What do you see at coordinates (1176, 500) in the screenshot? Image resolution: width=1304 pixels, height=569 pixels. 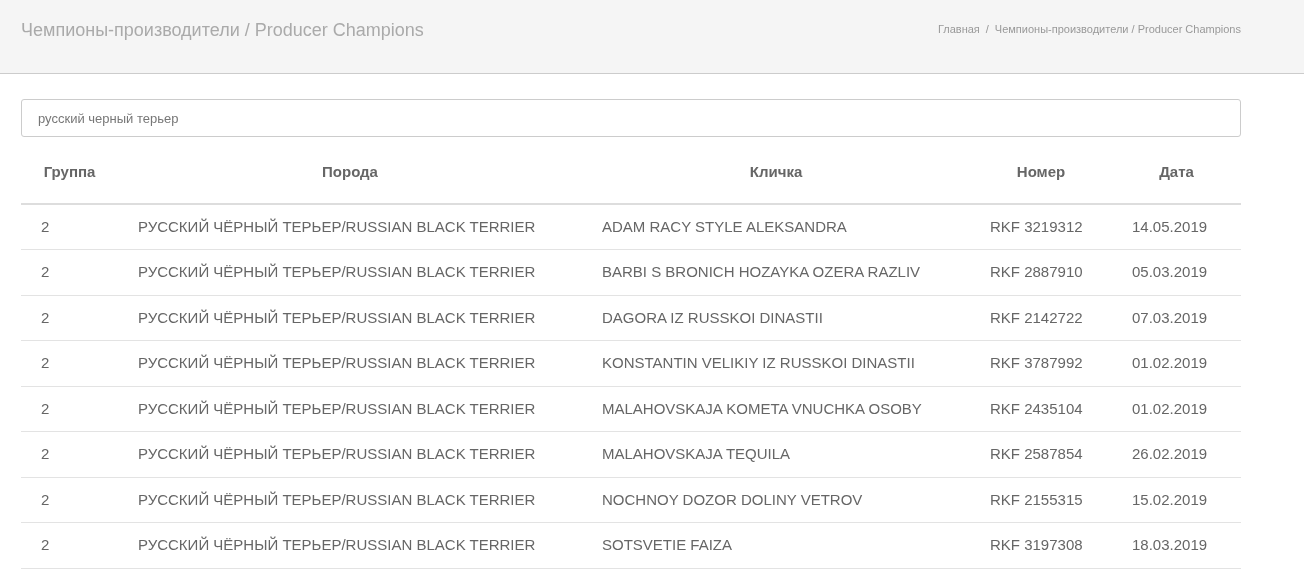 I see `table-cell: 15.02.2019` at bounding box center [1176, 500].